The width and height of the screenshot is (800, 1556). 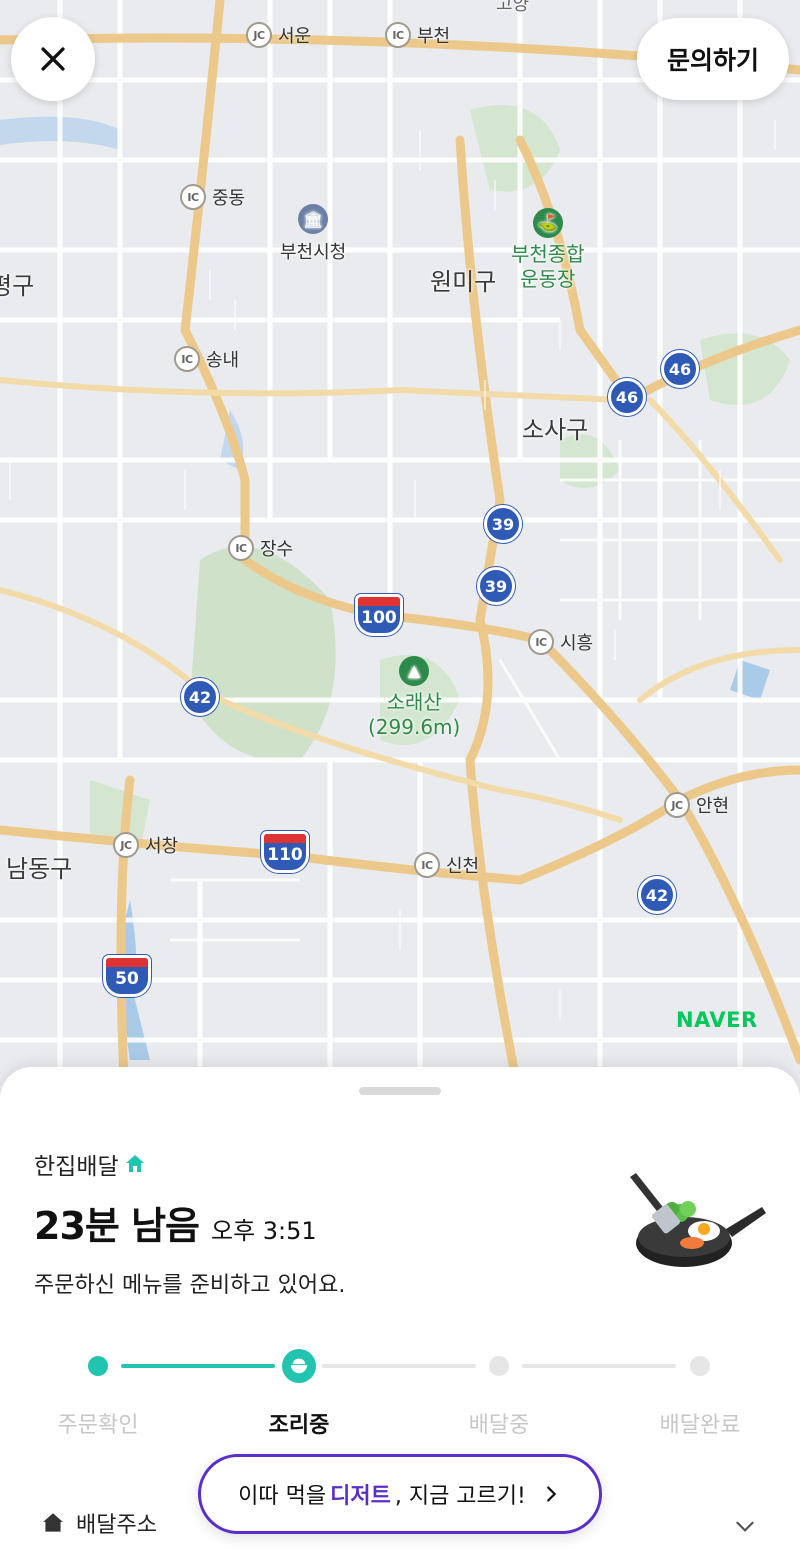 I want to click on close-icon, so click(x=53, y=59).